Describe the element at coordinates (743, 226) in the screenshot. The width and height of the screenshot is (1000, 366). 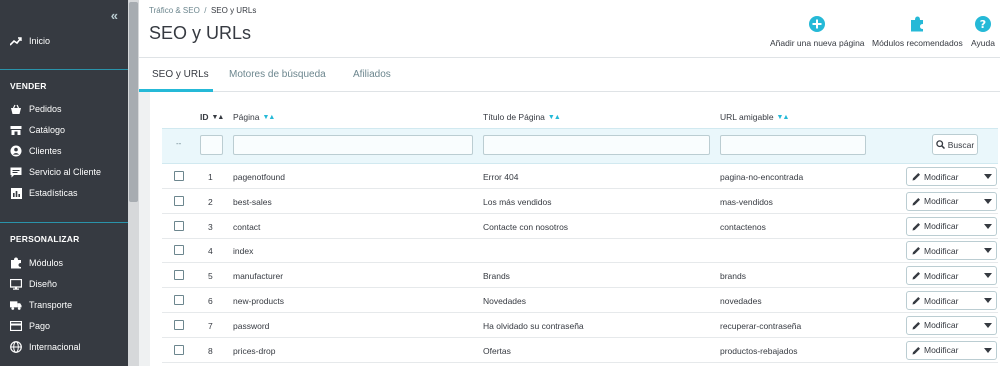
I see `cell-url: contactenos` at that location.